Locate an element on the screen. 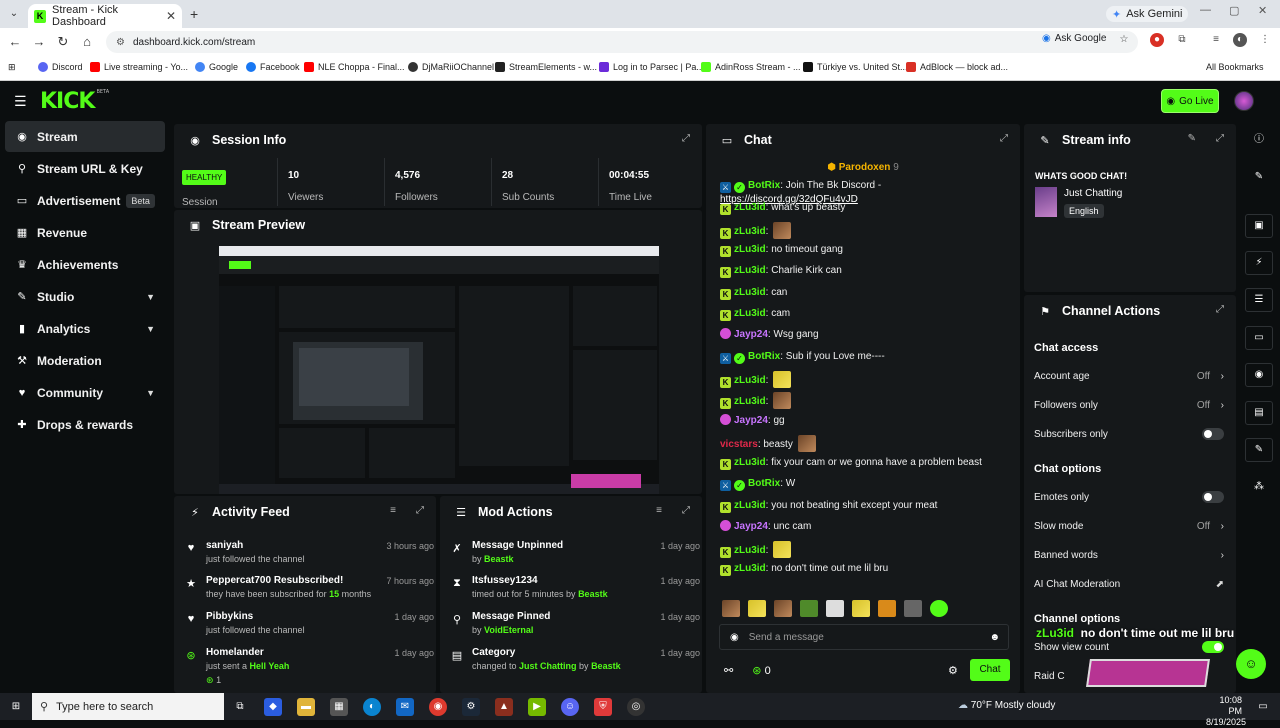 The width and height of the screenshot is (1280, 728). bookmark-djmariio: DjMaRiiOChannel is located at coordinates (451, 67).